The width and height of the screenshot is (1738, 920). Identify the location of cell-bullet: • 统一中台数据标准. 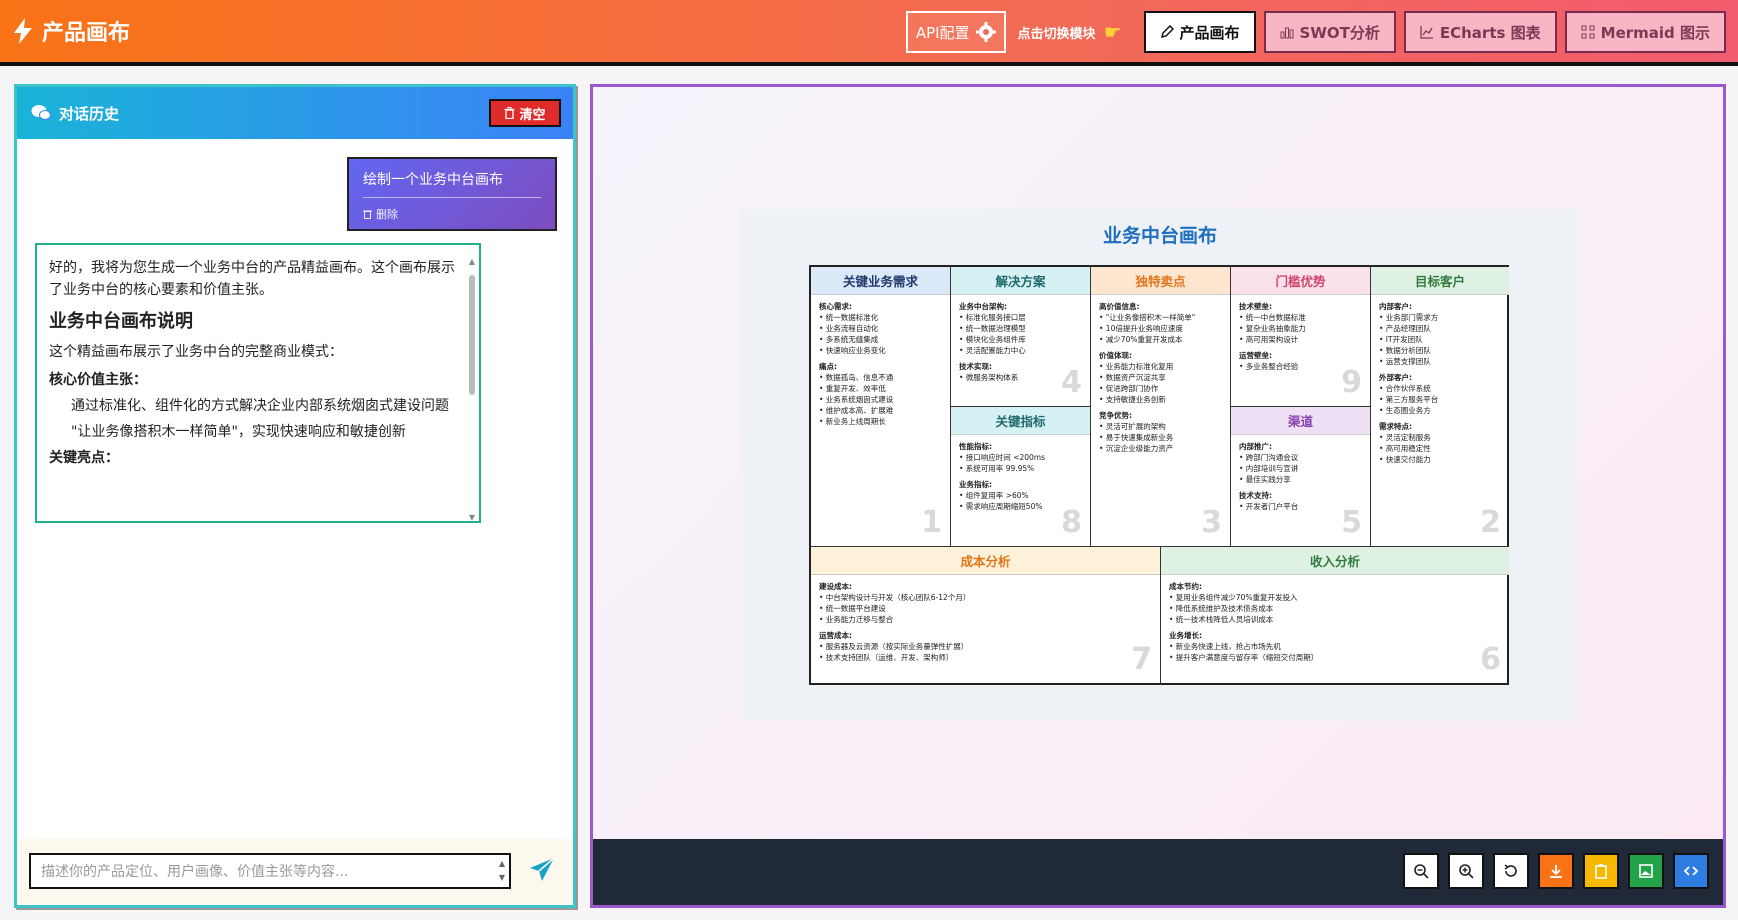
(1272, 317).